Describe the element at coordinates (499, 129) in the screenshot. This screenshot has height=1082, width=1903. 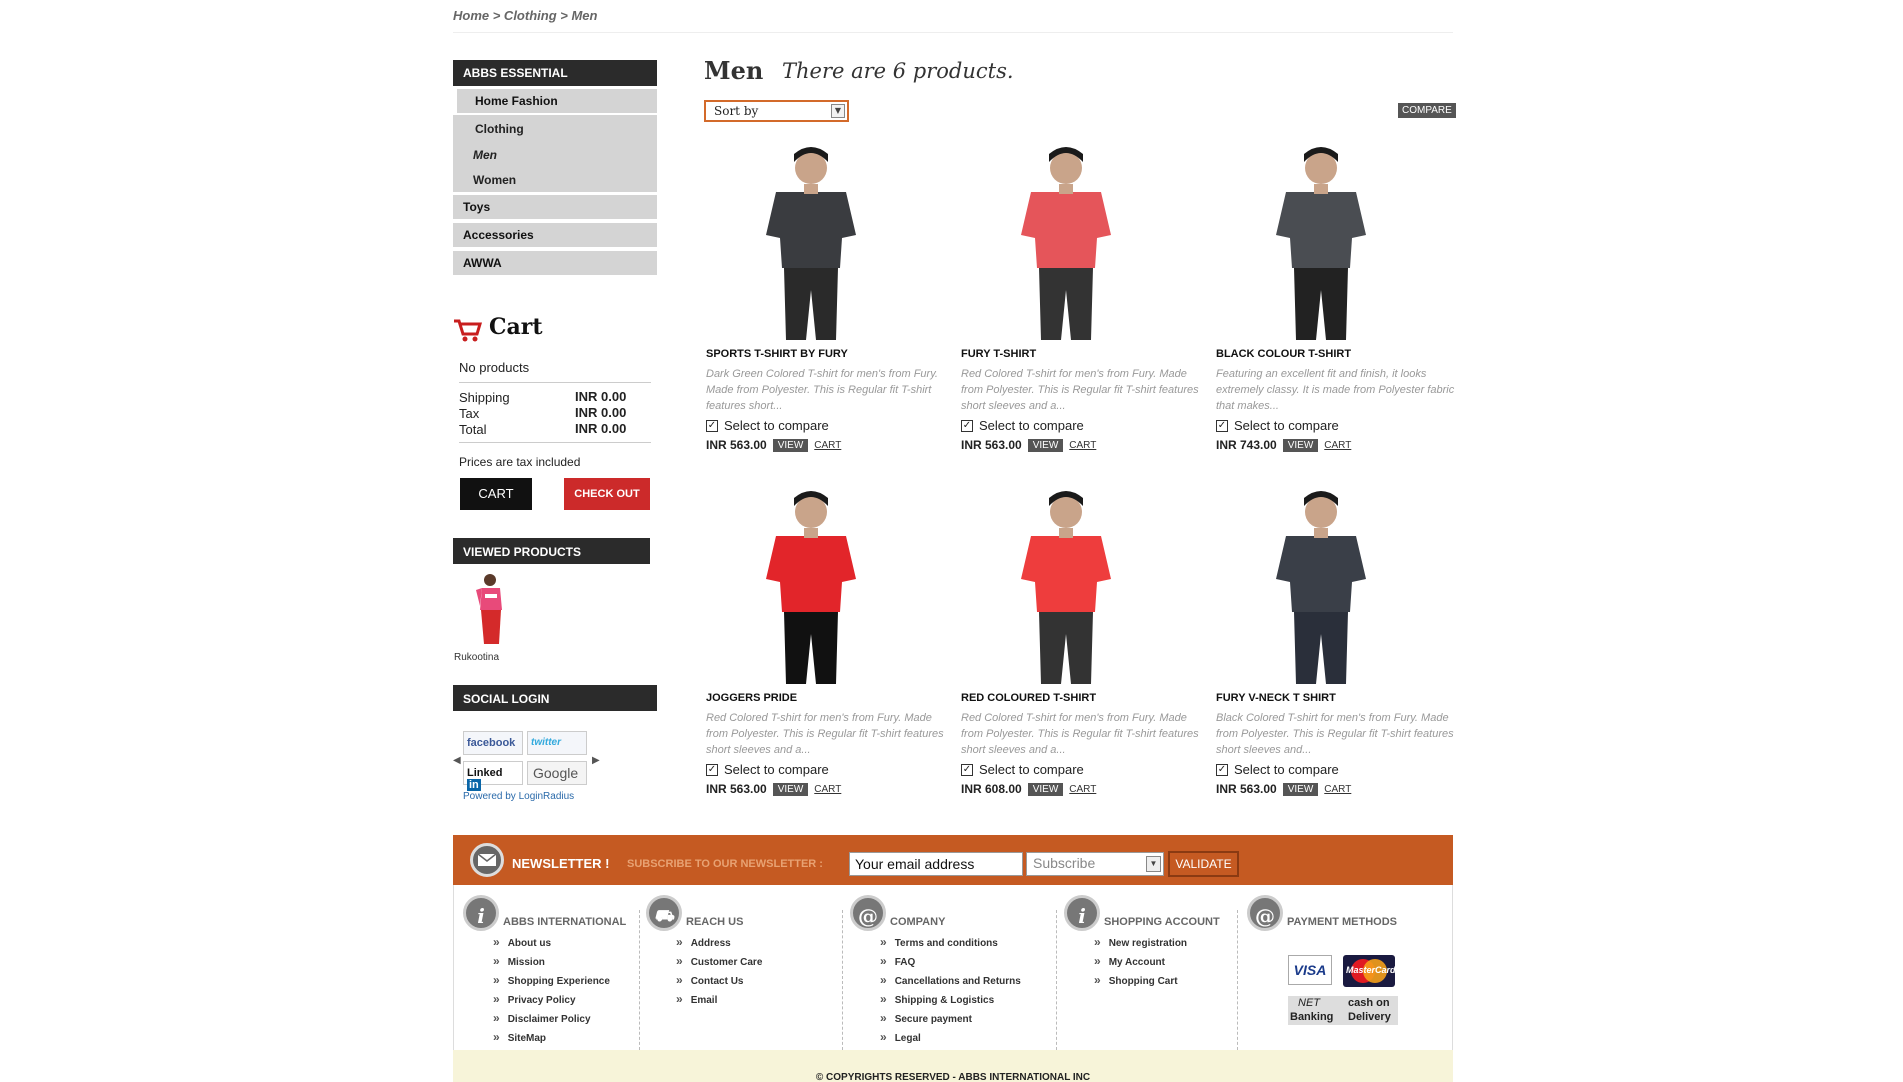
I see `sidebar-item-clothing: Clothing` at that location.